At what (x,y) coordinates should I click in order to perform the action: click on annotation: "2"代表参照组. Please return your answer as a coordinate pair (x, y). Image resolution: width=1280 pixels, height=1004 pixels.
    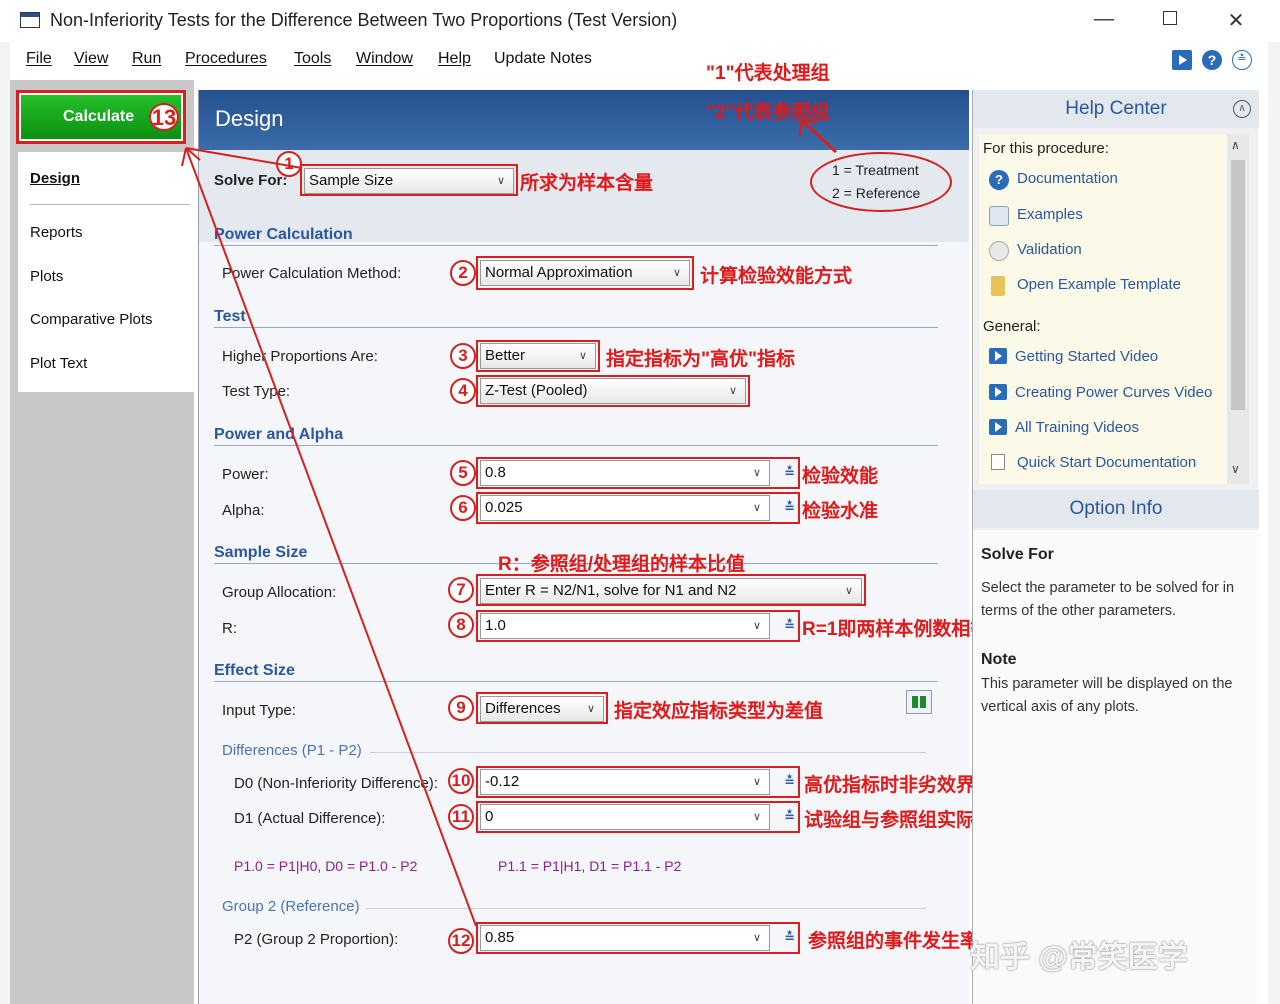
    Looking at the image, I should click on (768, 112).